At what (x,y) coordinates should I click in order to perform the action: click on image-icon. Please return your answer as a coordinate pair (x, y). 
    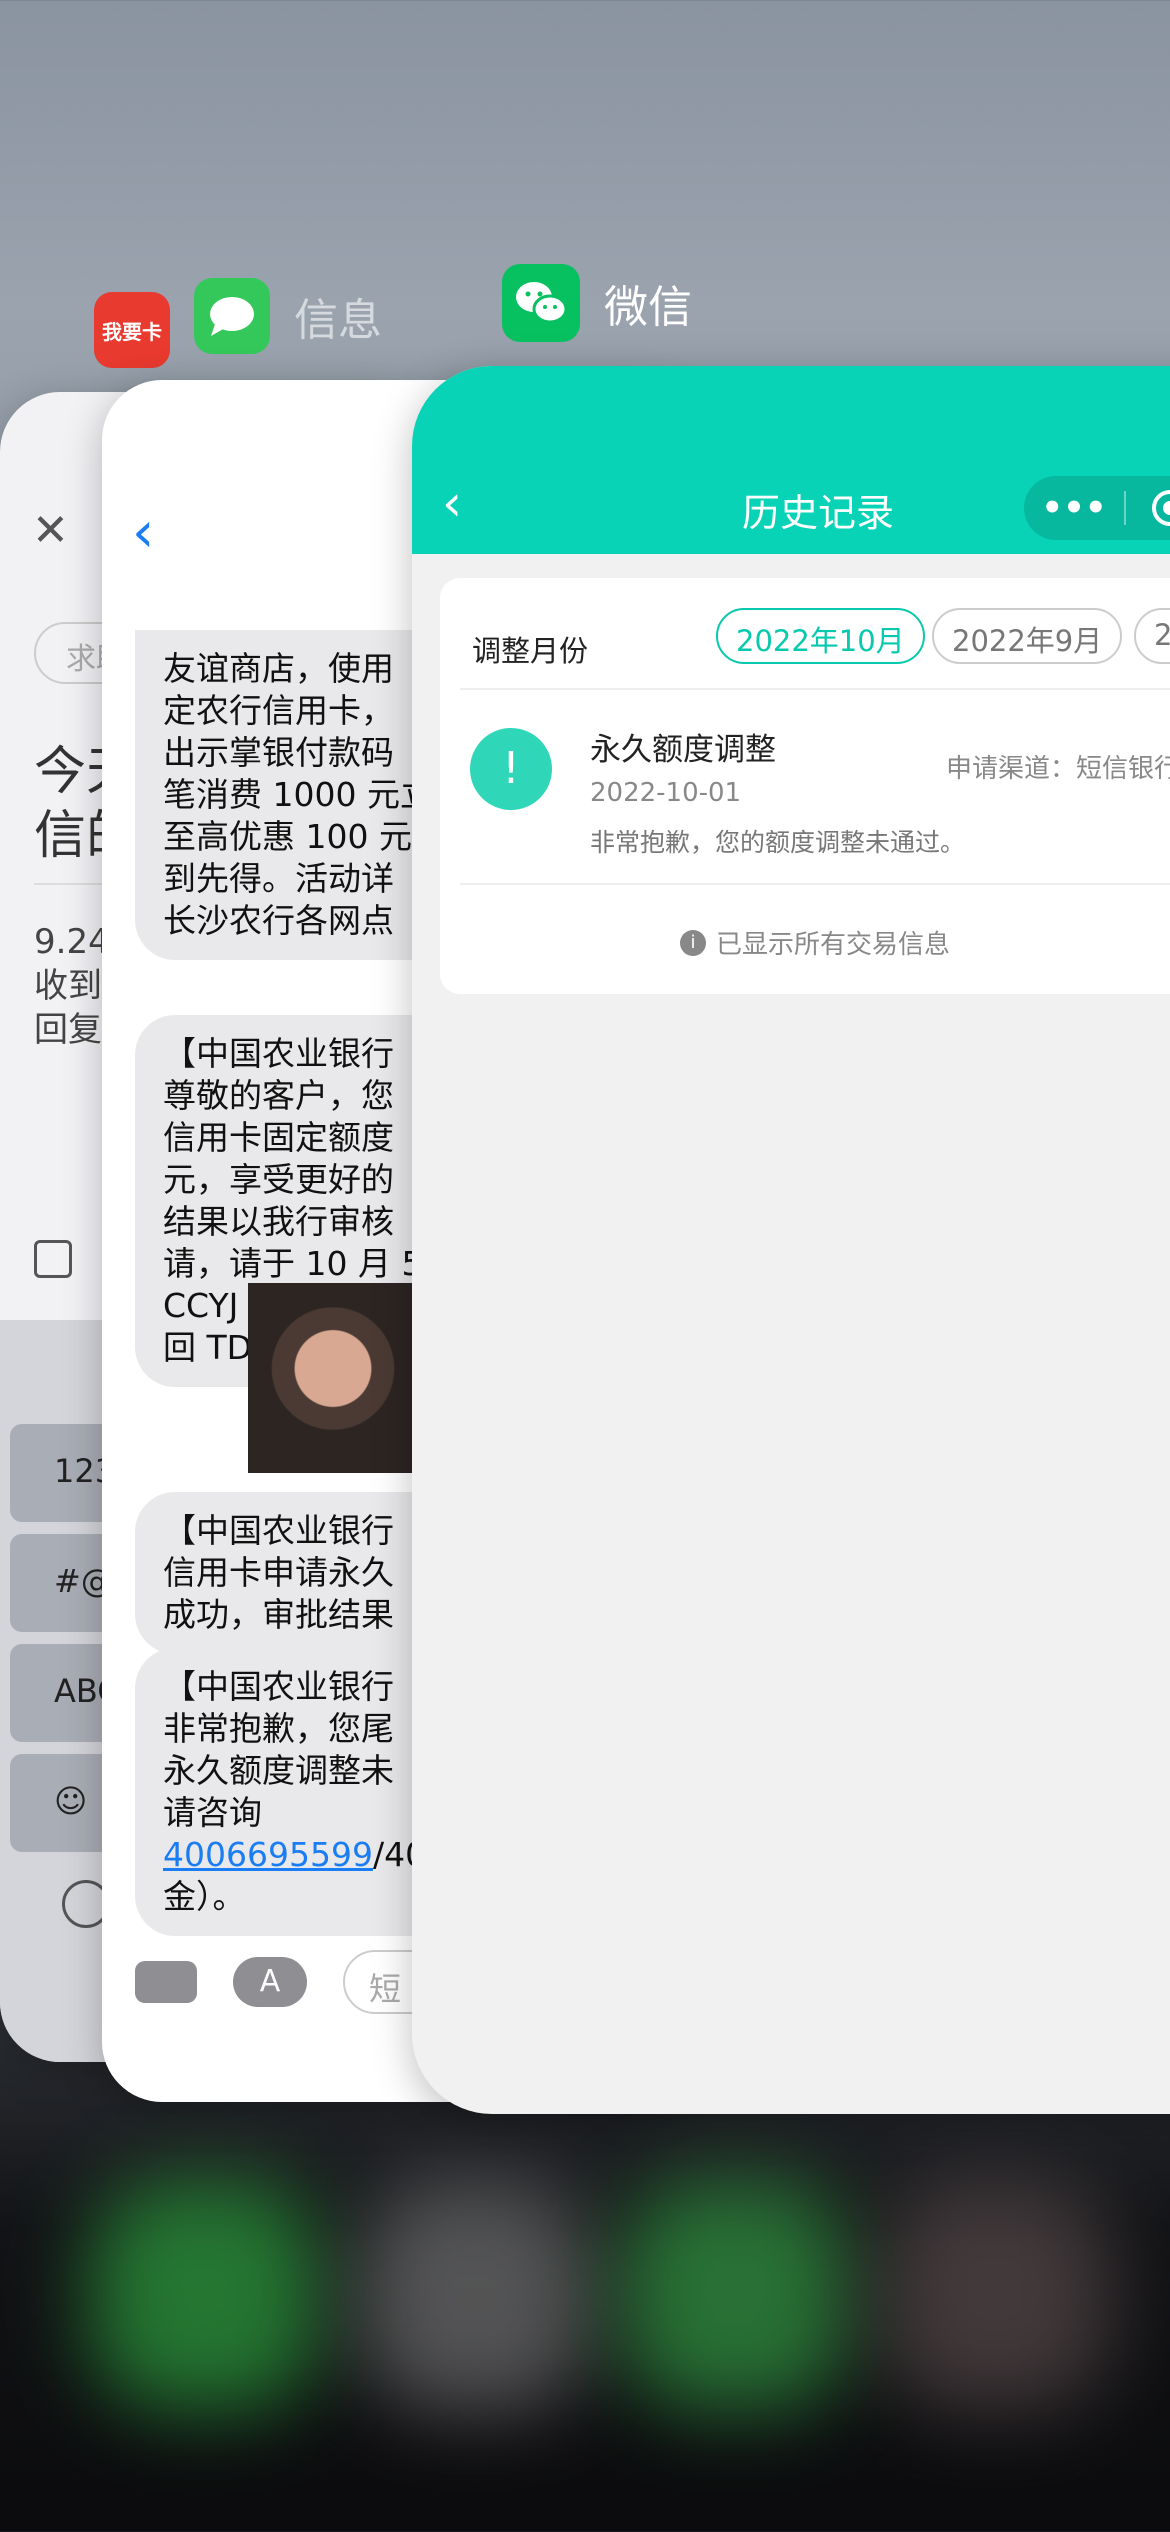
    Looking at the image, I should click on (53, 1259).